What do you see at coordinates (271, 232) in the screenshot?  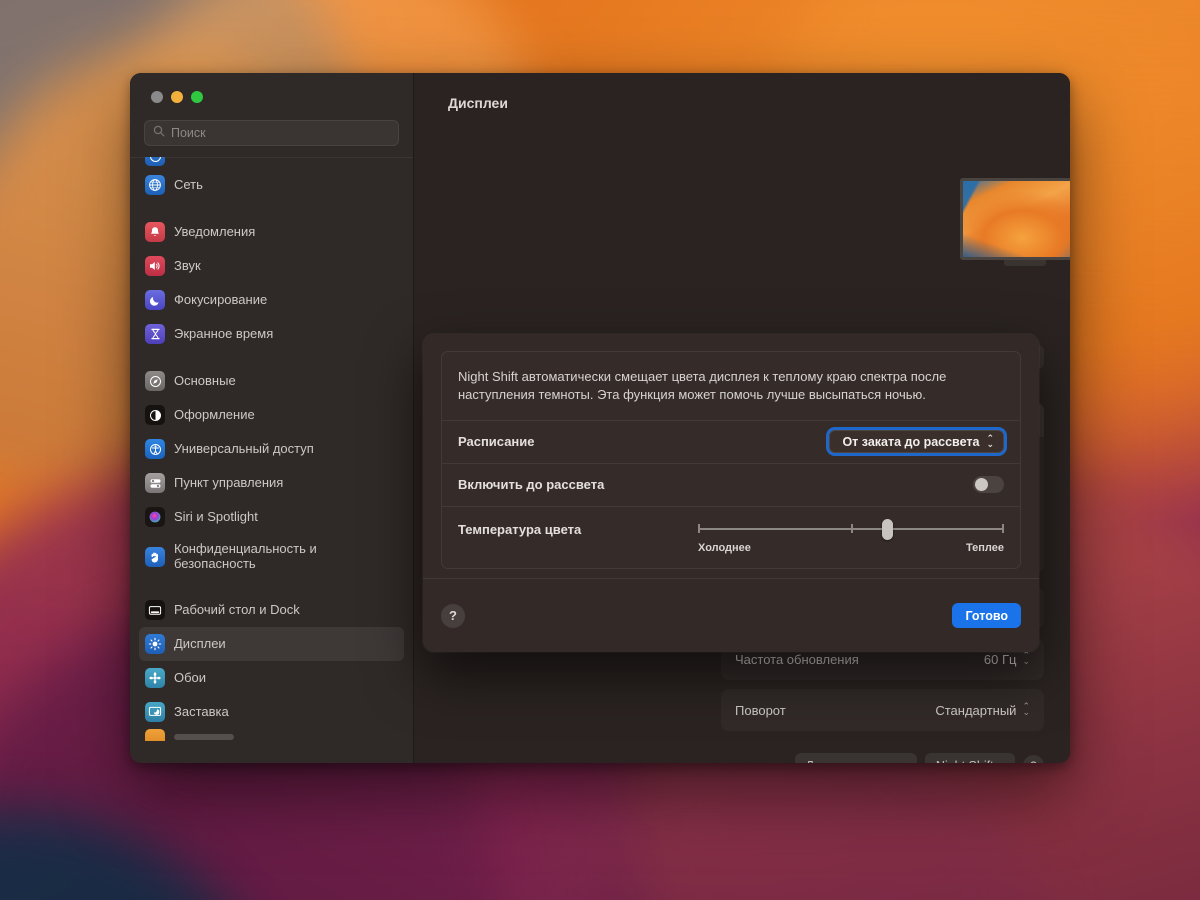 I see `sidebar-item-notifications: Уведомления` at bounding box center [271, 232].